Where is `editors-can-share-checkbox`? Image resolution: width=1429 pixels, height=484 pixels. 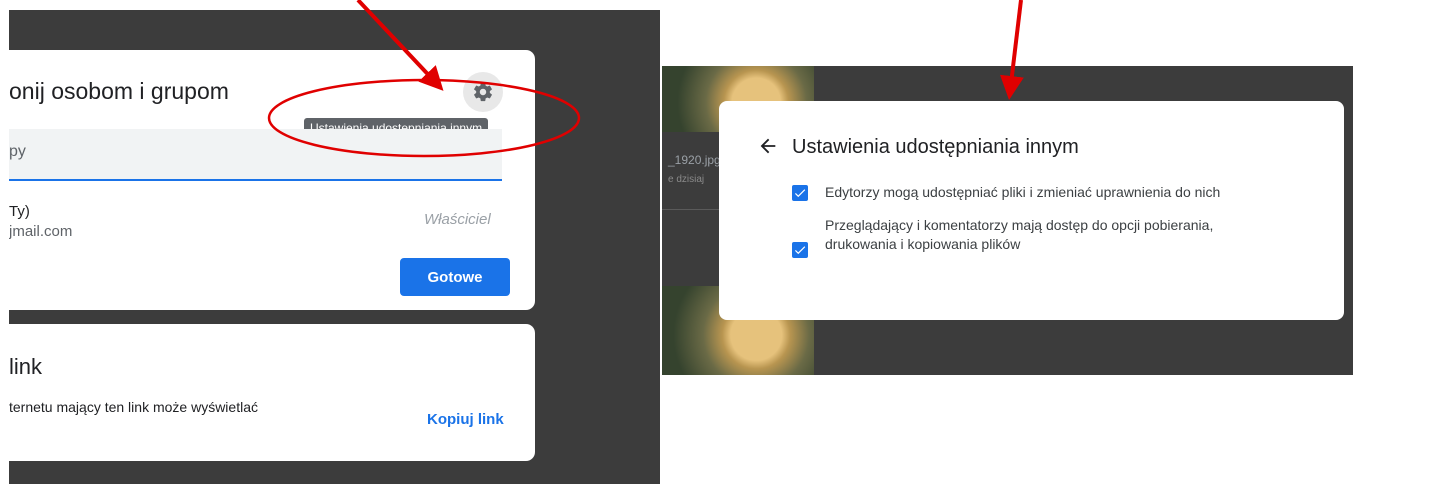 editors-can-share-checkbox is located at coordinates (800, 193).